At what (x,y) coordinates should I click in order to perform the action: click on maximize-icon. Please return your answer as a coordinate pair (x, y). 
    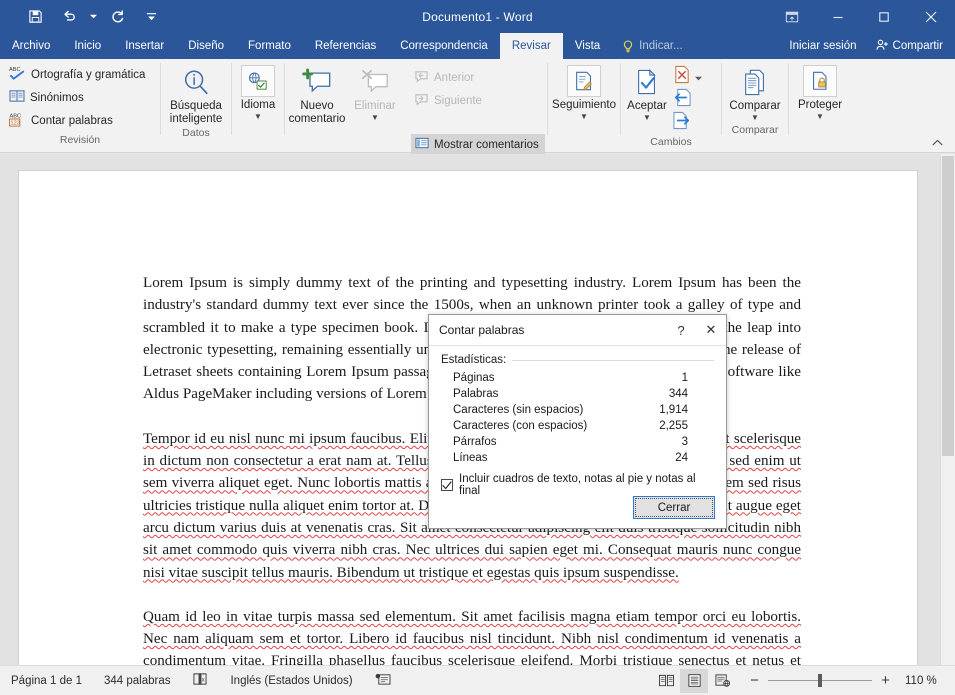
    Looking at the image, I should click on (884, 16).